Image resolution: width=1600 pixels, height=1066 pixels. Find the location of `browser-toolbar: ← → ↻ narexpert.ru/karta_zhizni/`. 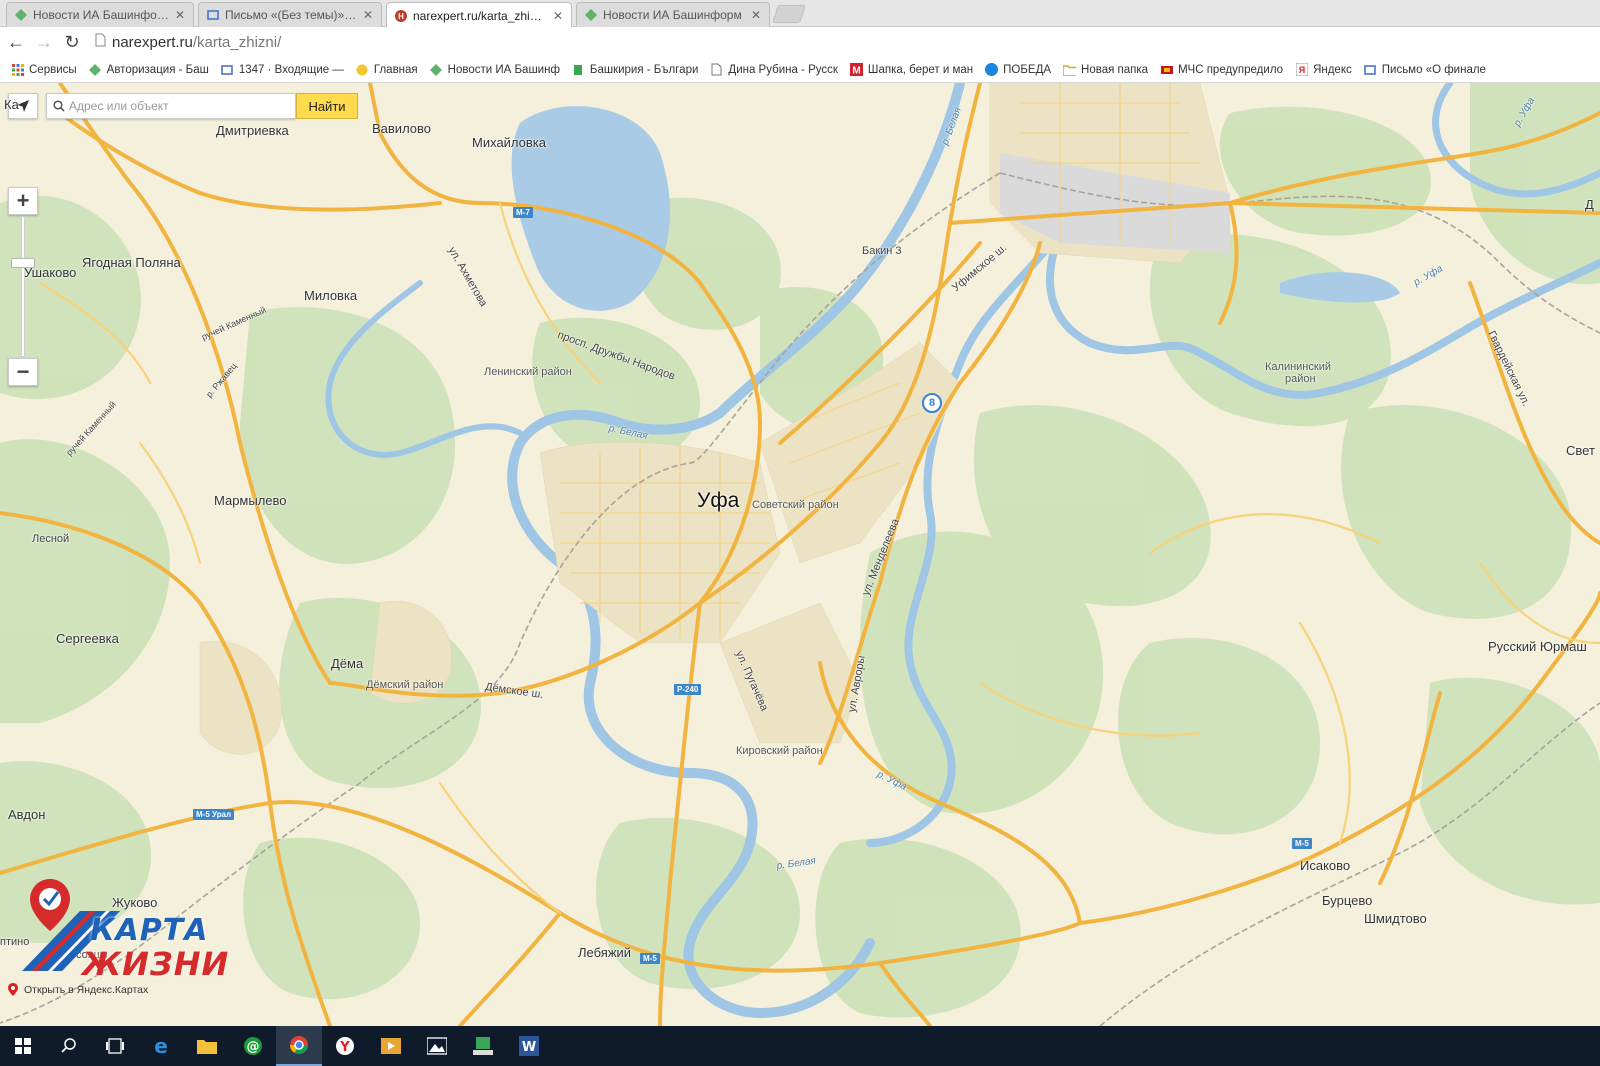

browser-toolbar: ← → ↻ narexpert.ru/karta_zhizni/ is located at coordinates (800, 42).